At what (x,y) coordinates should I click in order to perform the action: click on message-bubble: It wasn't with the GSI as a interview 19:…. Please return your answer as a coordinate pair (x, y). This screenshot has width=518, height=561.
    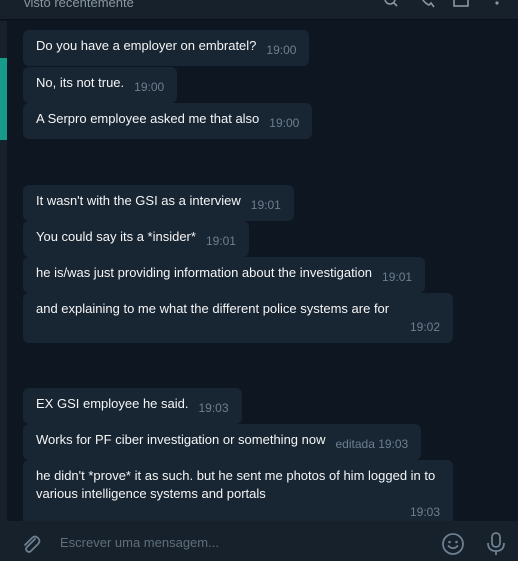
    Looking at the image, I should click on (158, 203).